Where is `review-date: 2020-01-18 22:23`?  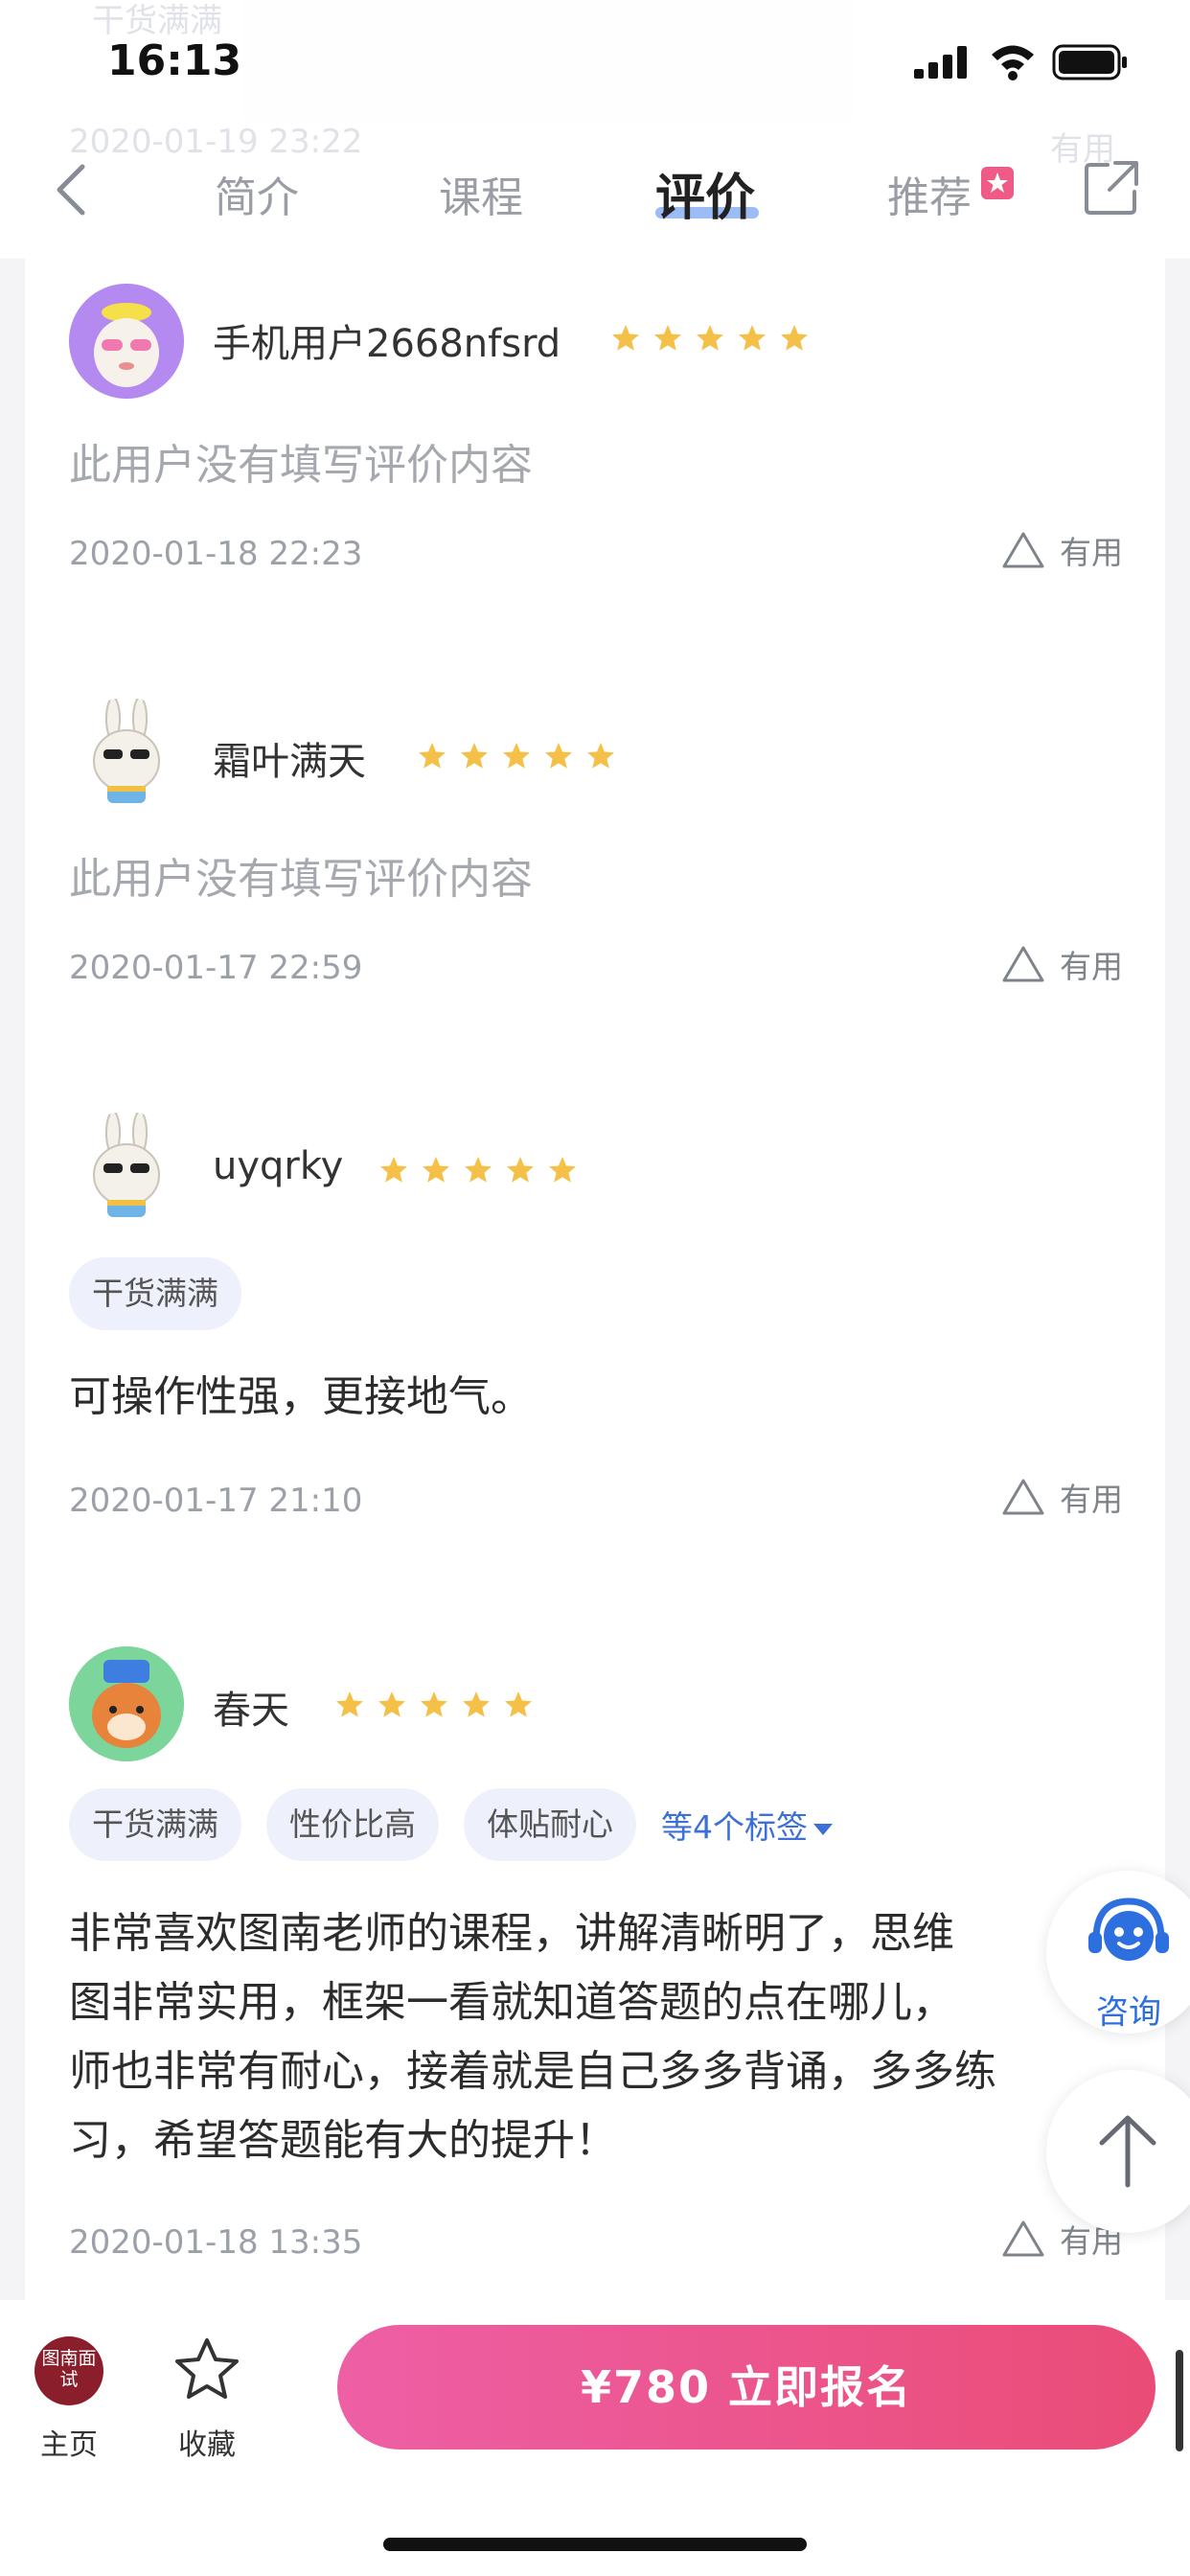
review-date: 2020-01-18 22:23 is located at coordinates (216, 554).